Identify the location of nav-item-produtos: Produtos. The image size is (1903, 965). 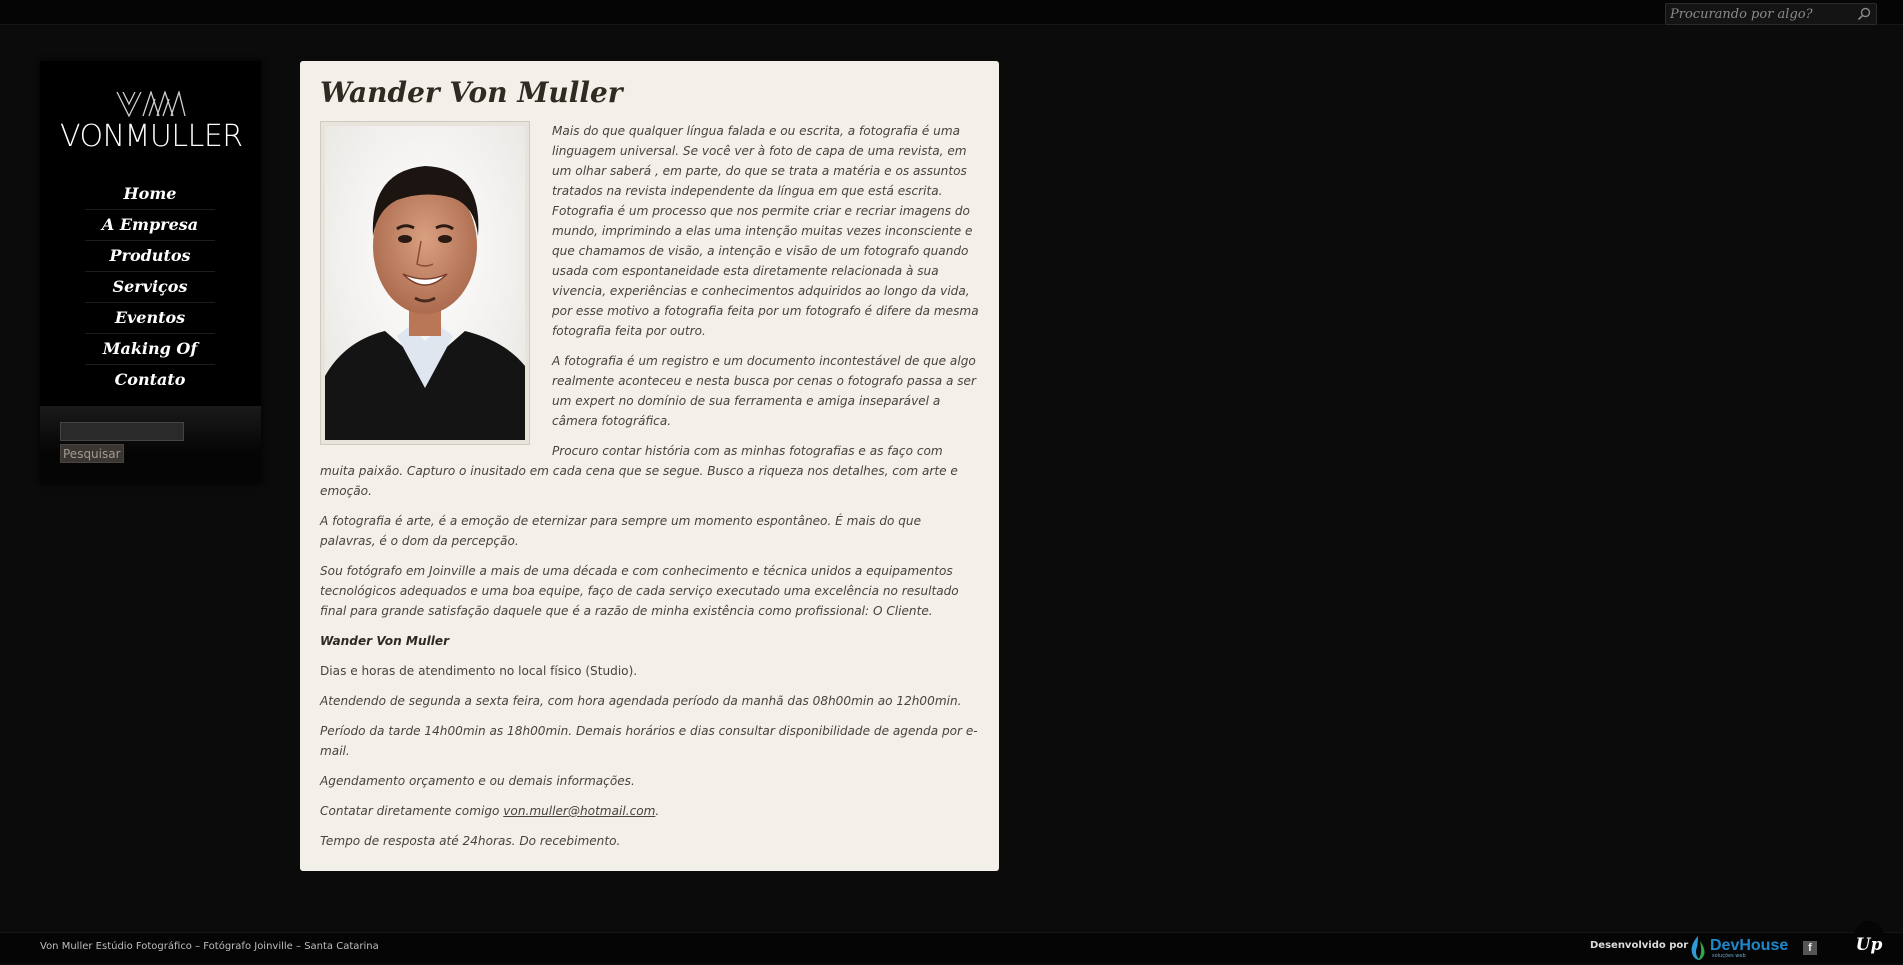
(150, 256).